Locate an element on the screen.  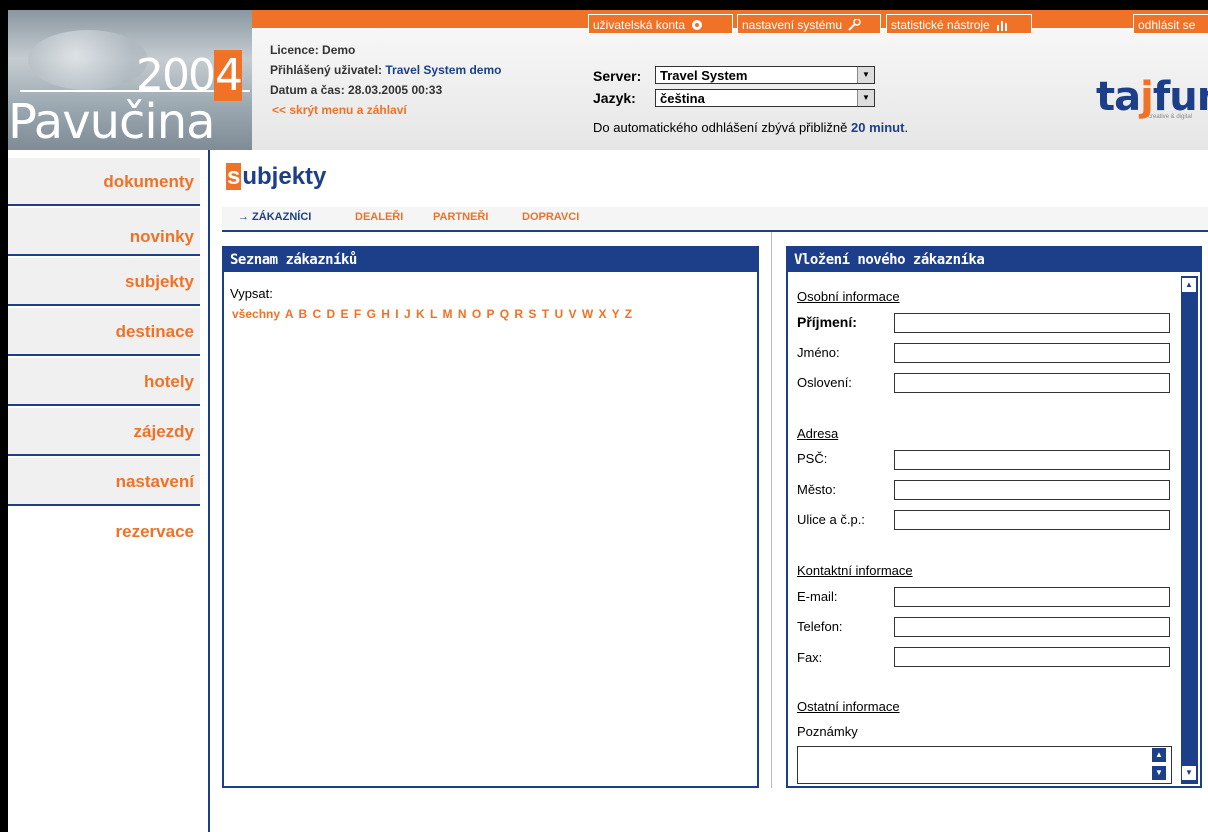
hide-menu-link: << skrýt menu a záhlaví is located at coordinates (339, 110).